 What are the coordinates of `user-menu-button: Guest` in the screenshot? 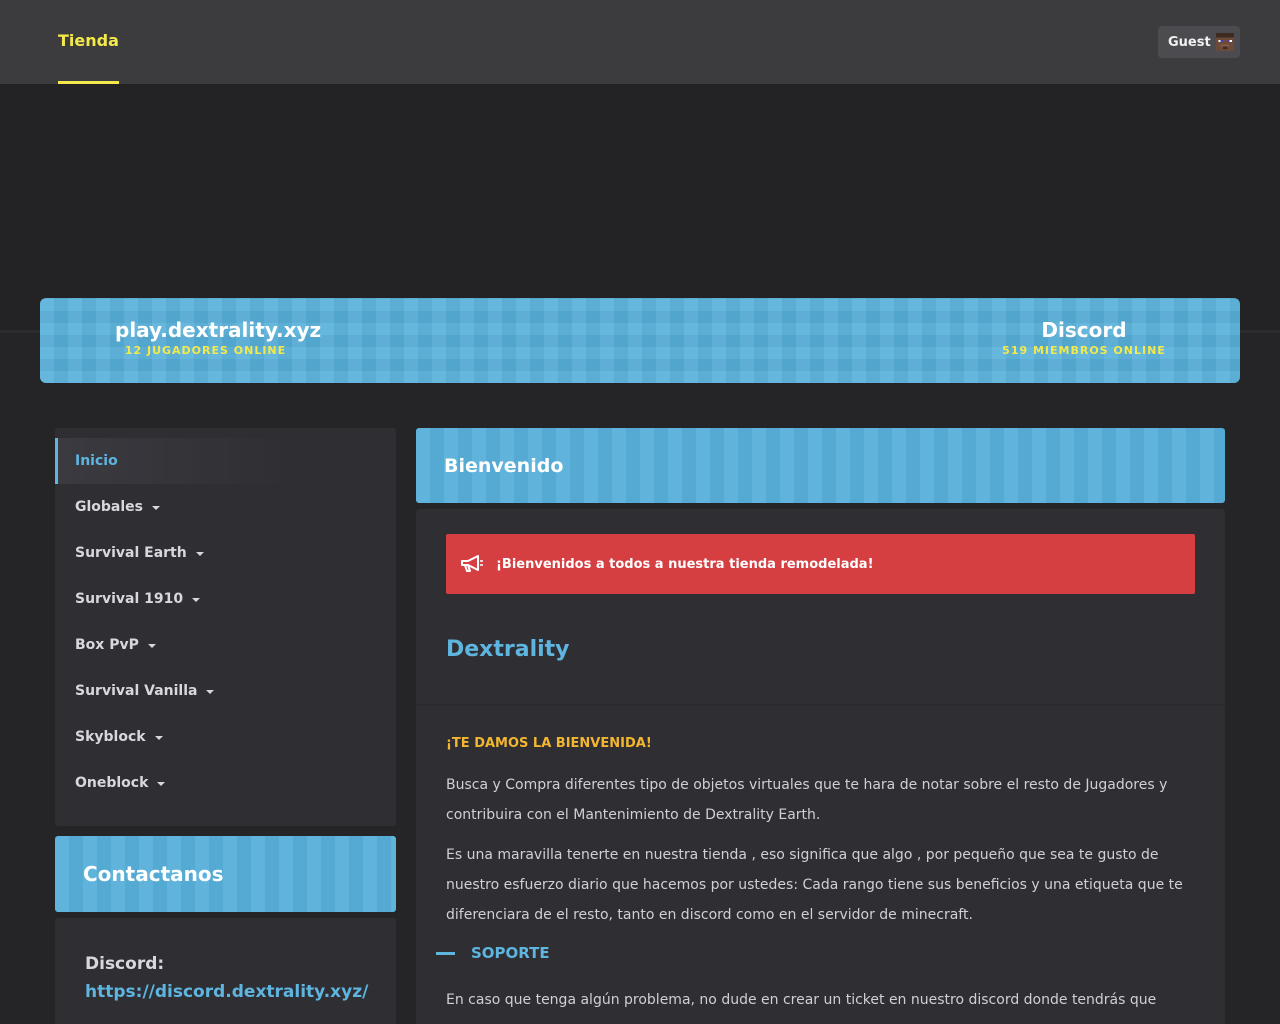 It's located at (1199, 42).